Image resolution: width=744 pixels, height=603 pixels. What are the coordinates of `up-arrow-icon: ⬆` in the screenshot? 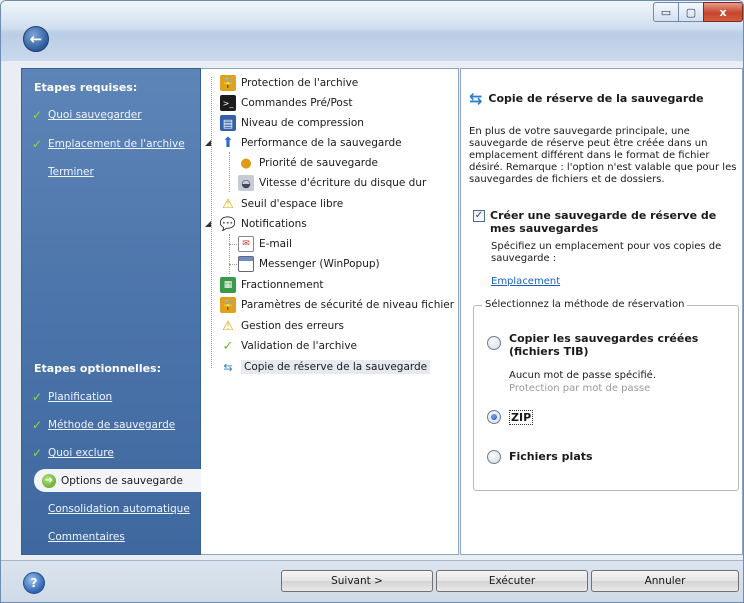 It's located at (228, 143).